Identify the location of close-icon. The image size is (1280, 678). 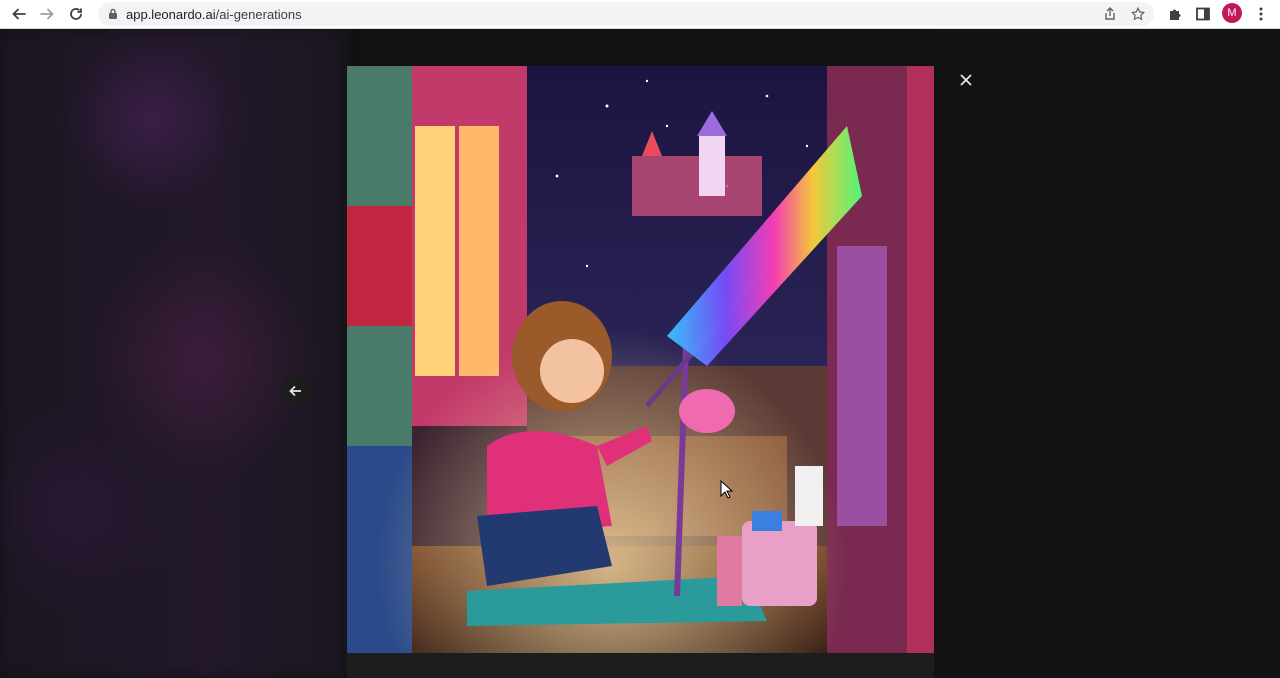
(966, 80).